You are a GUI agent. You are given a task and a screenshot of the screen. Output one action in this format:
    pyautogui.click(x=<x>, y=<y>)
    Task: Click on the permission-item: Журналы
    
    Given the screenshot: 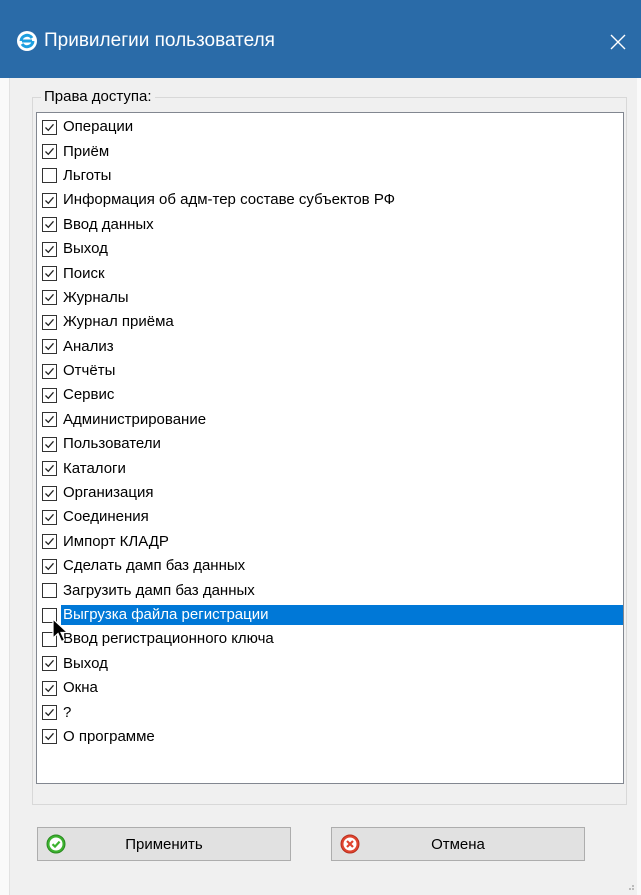 What is the action you would take?
    pyautogui.click(x=331, y=298)
    